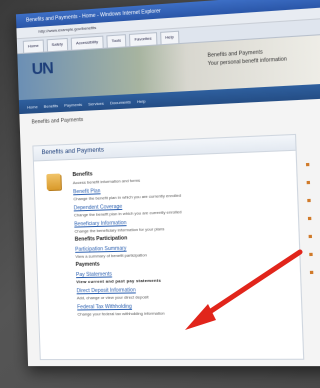 The height and width of the screenshot is (388, 320). What do you see at coordinates (252, 283) in the screenshot?
I see `arrow-shaft` at bounding box center [252, 283].